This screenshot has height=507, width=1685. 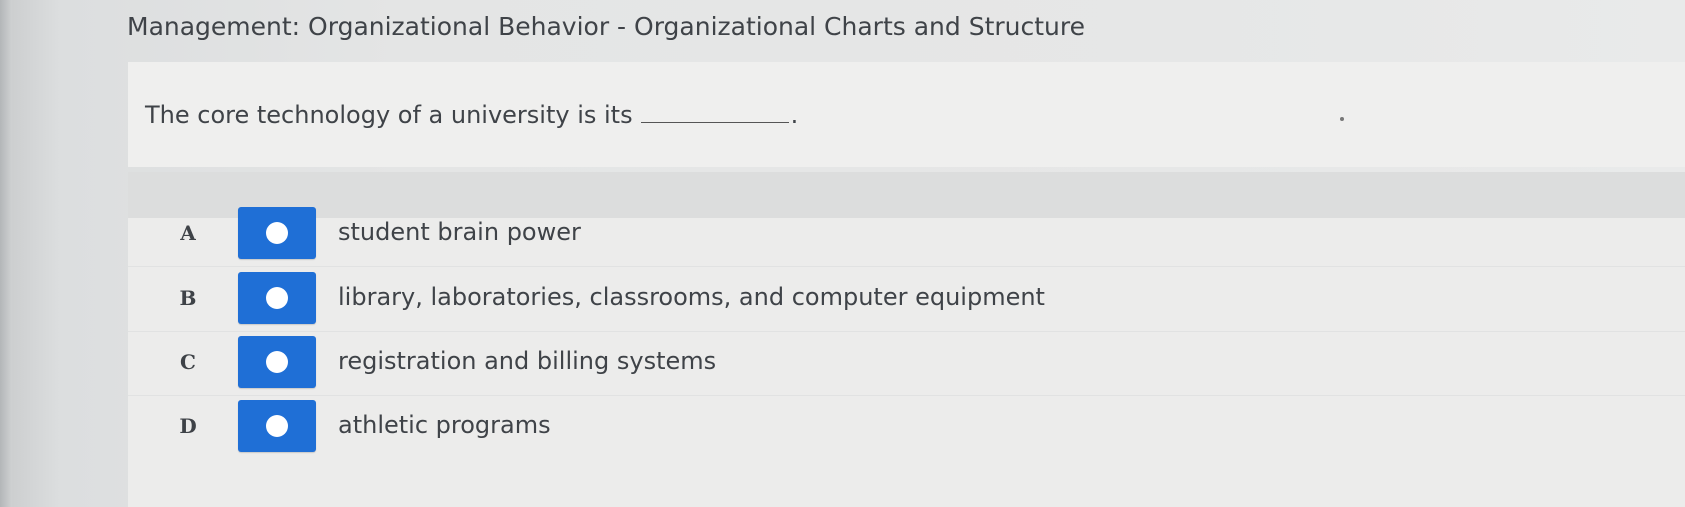 I want to click on answer-option-a: A student brain power, so click(x=906, y=235).